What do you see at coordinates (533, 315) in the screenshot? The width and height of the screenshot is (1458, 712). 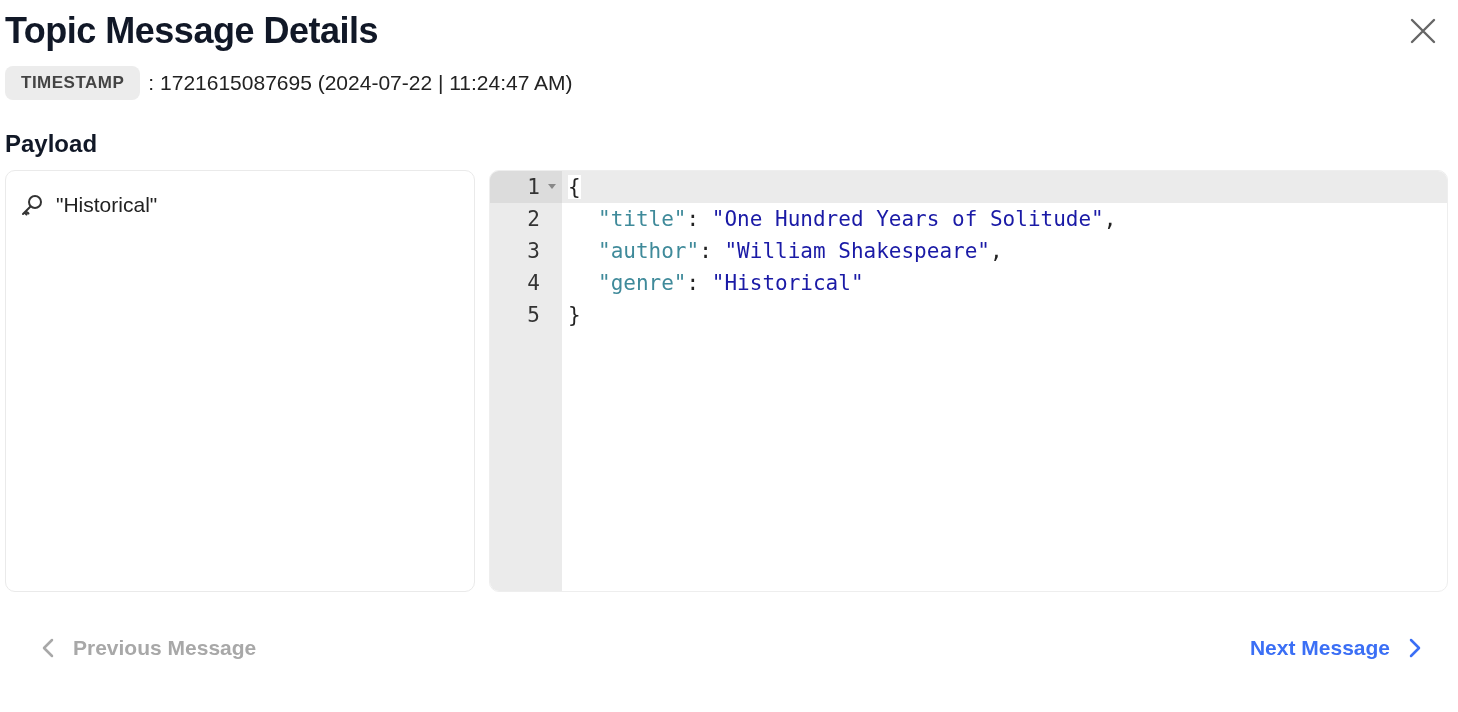 I see `line-number: 5` at bounding box center [533, 315].